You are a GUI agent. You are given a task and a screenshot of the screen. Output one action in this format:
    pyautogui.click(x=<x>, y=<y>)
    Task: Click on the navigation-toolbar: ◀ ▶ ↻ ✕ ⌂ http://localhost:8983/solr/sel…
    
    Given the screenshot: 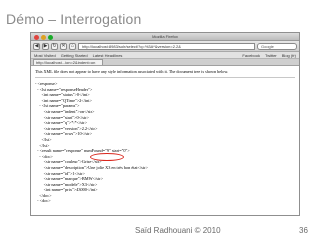 What is the action you would take?
    pyautogui.click(x=165, y=46)
    